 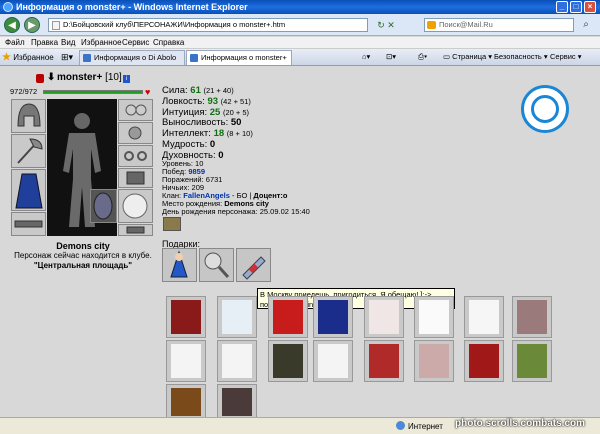 What do you see at coordinates (215, 112) in the screenshot?
I see `stat-value: 25` at bounding box center [215, 112].